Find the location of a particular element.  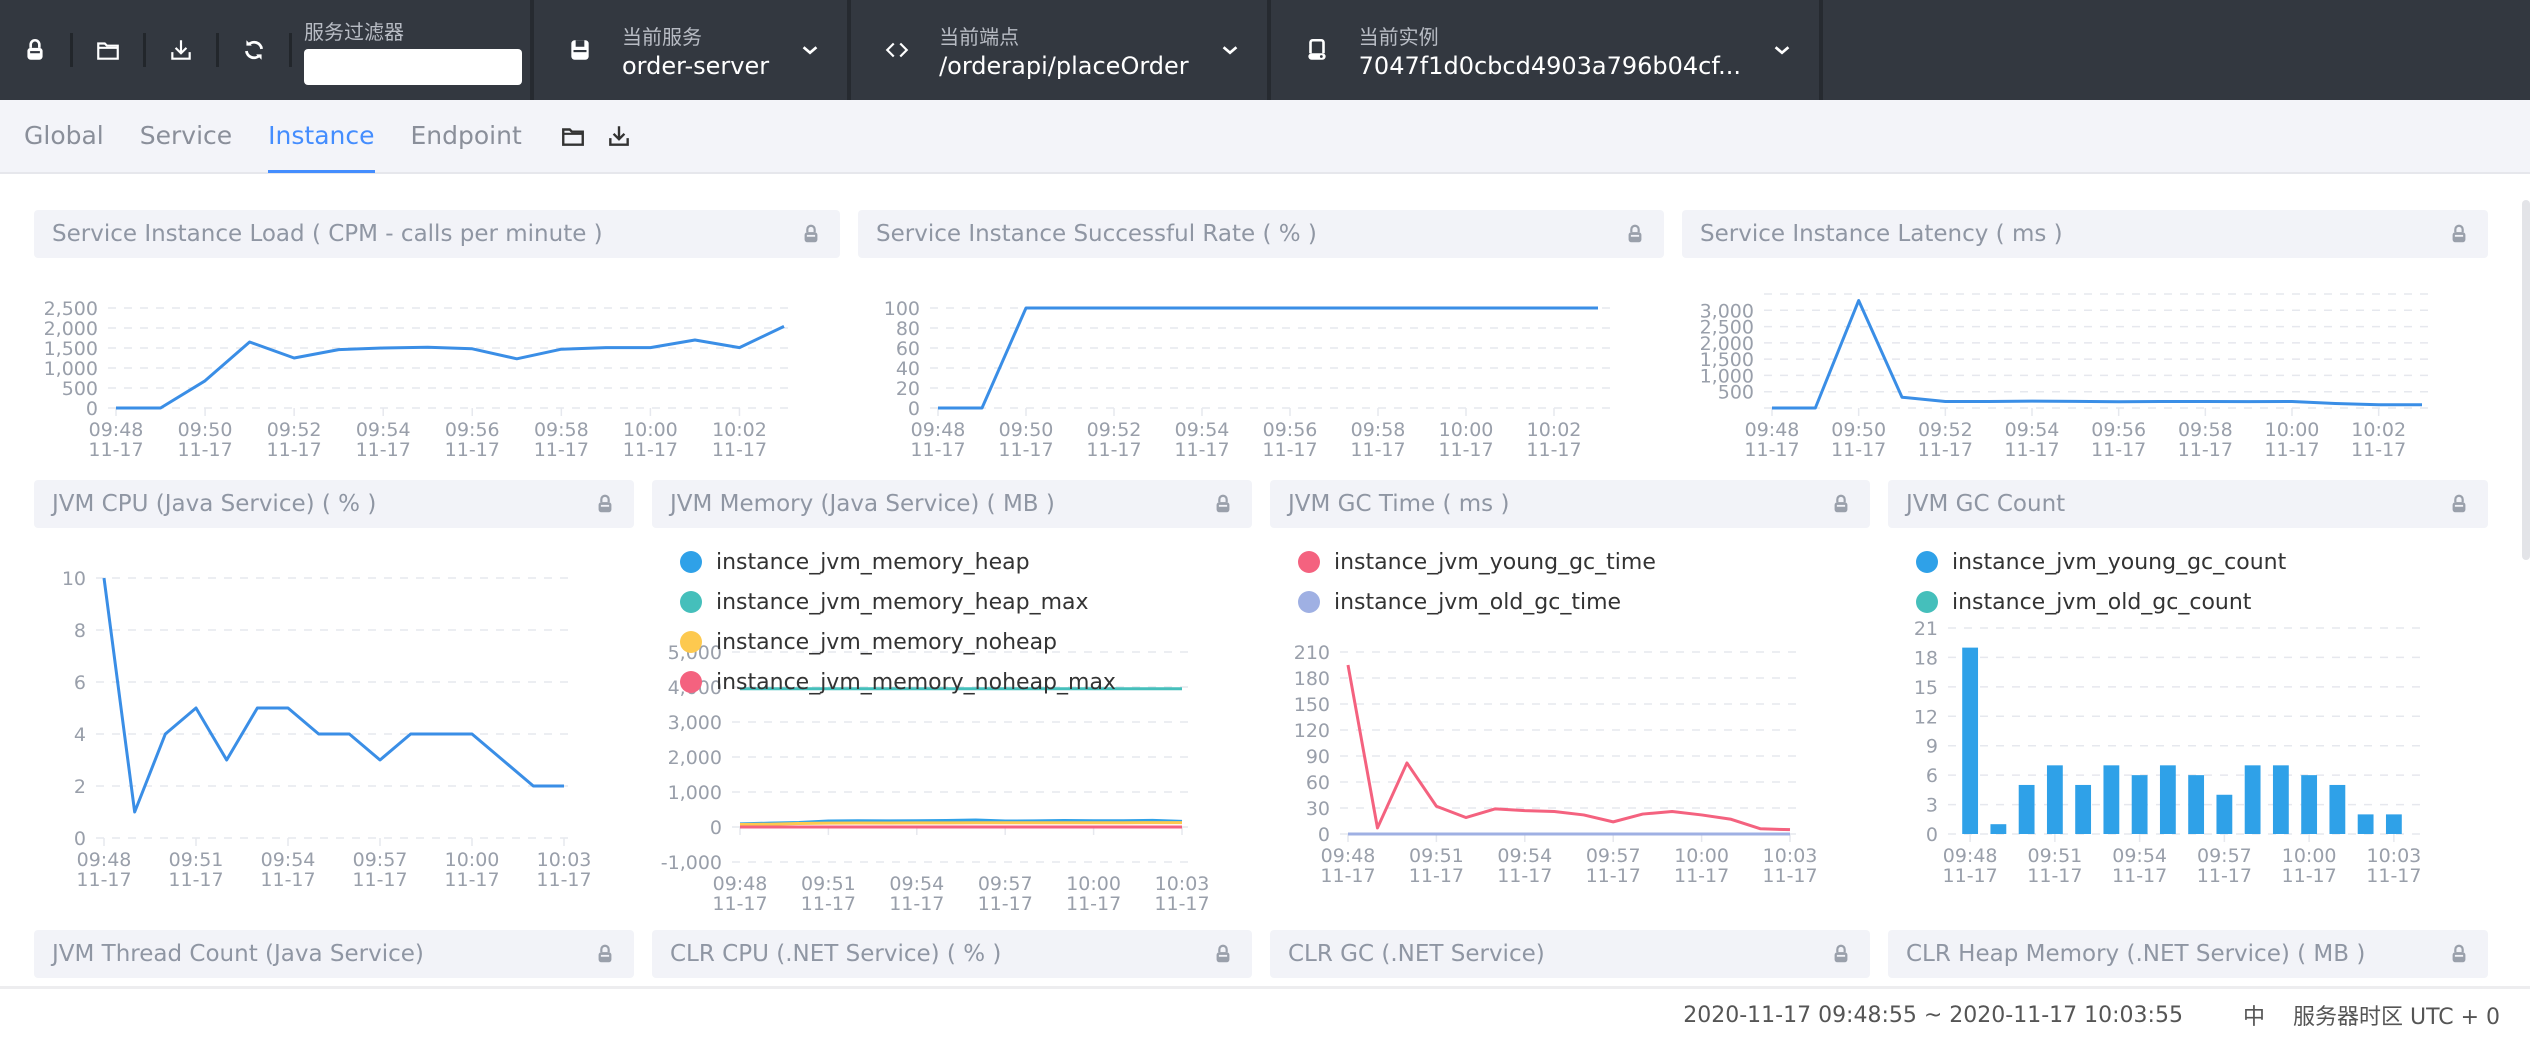

x-tick-label: 09:54 is located at coordinates (1524, 856).